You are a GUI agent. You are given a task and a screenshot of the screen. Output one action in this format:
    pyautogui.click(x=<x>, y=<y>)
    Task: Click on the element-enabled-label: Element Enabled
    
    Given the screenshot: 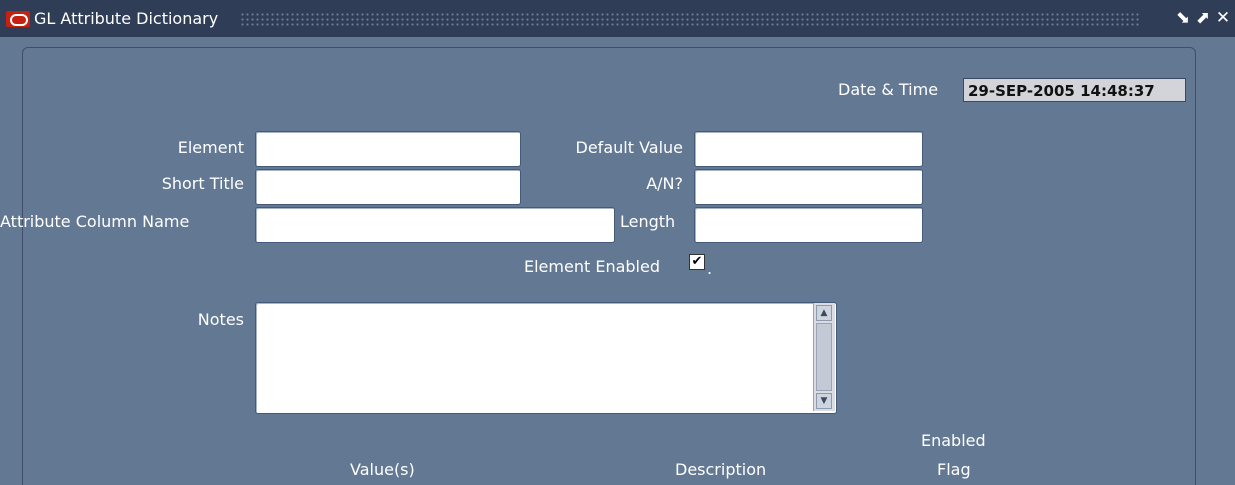 What is the action you would take?
    pyautogui.click(x=592, y=266)
    